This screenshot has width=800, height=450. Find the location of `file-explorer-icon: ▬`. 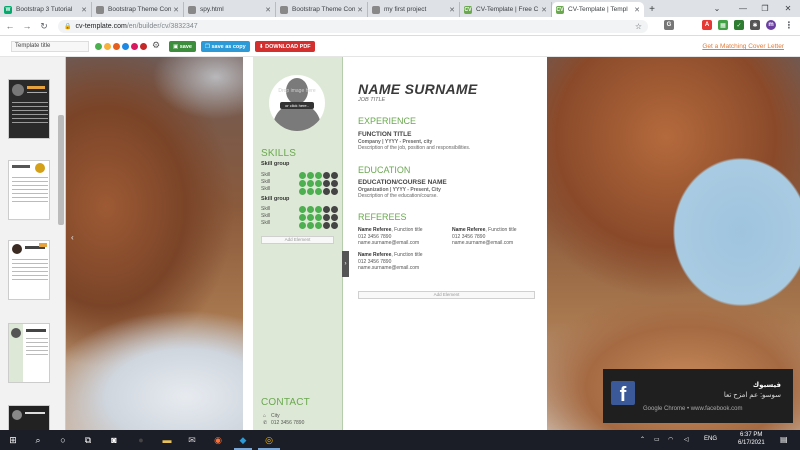

file-explorer-icon: ▬ is located at coordinates (167, 440).